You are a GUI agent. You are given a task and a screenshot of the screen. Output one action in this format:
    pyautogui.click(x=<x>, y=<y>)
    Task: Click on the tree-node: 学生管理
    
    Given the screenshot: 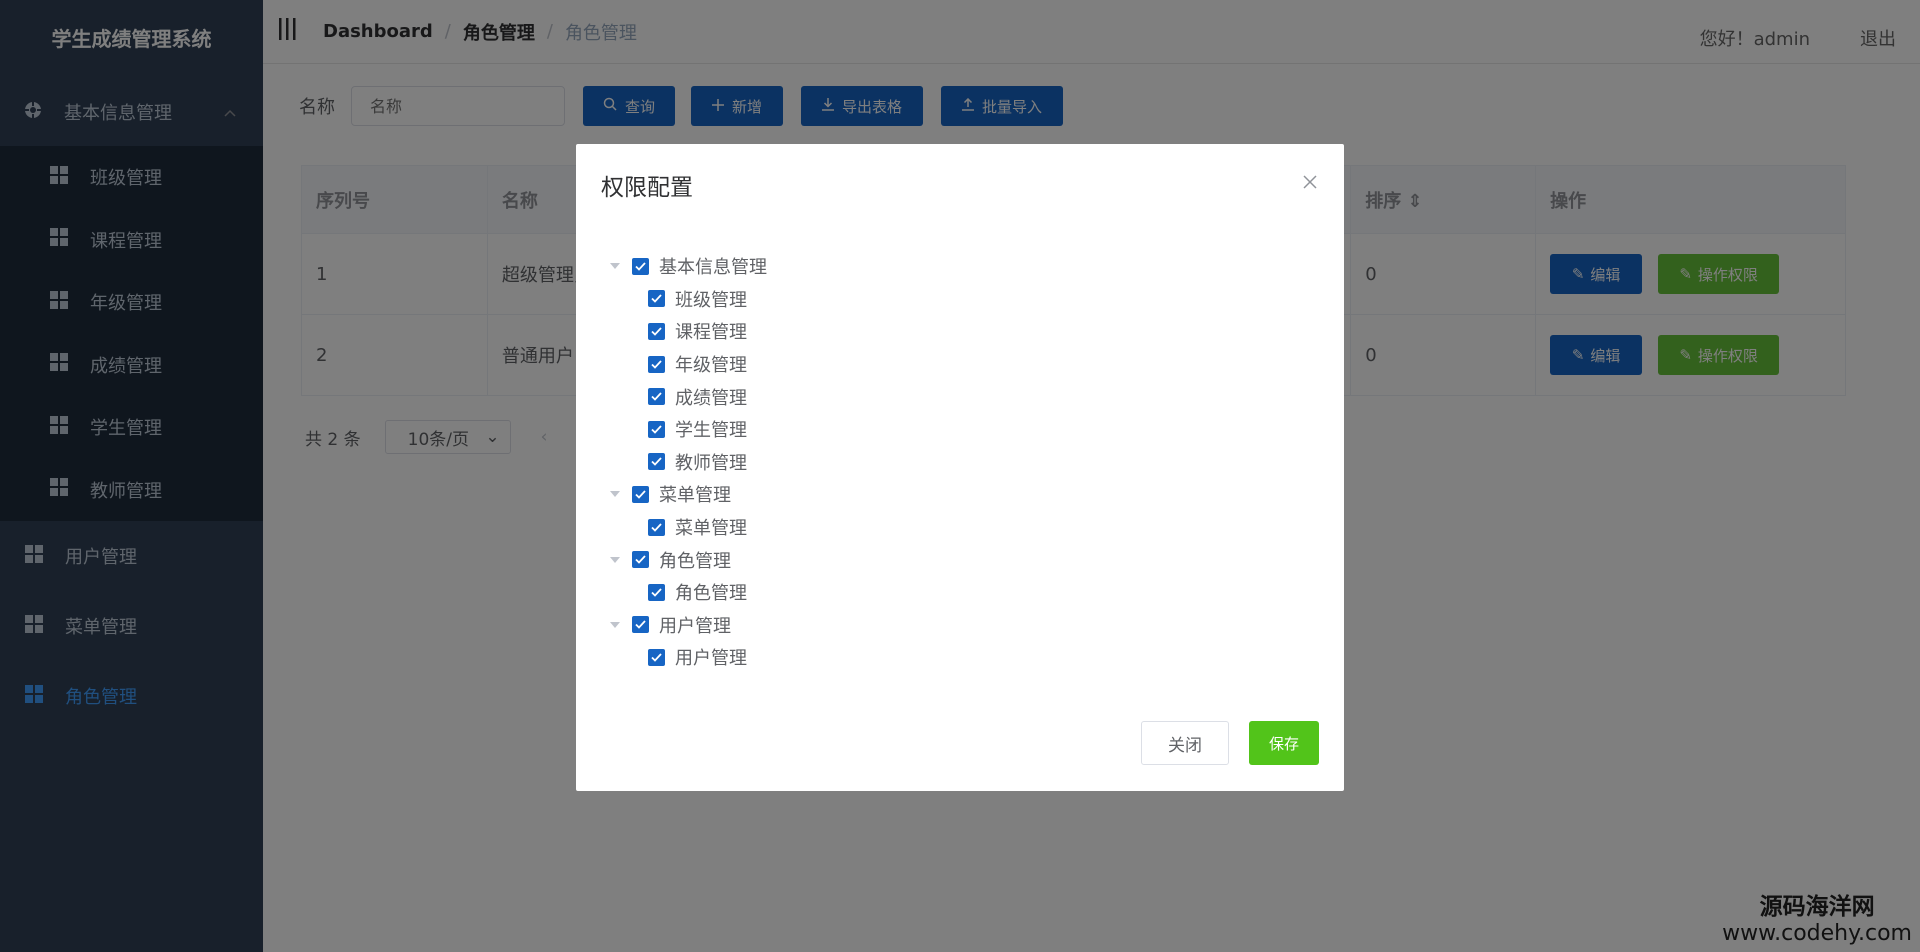 What is the action you would take?
    pyautogui.click(x=686, y=429)
    